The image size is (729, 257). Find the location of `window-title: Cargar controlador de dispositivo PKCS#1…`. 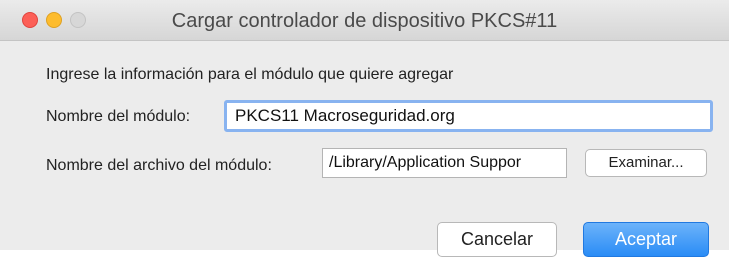

window-title: Cargar controlador de dispositivo PKCS#1… is located at coordinates (364, 21).